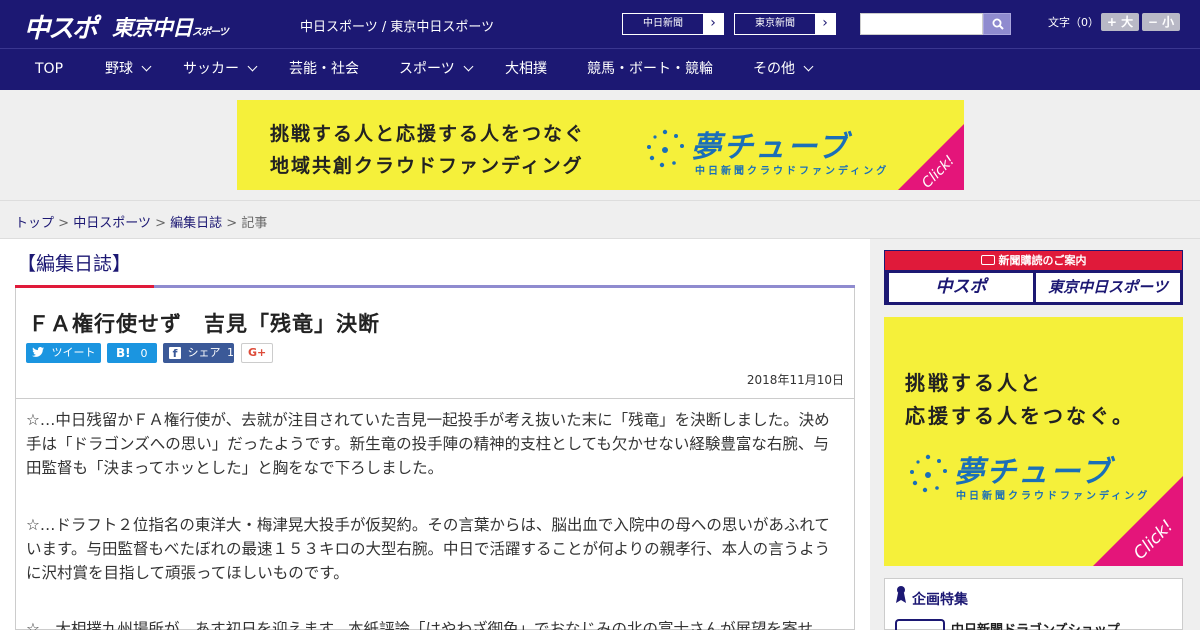 The image size is (1200, 630). I want to click on google-plus-icon: G+, so click(257, 352).